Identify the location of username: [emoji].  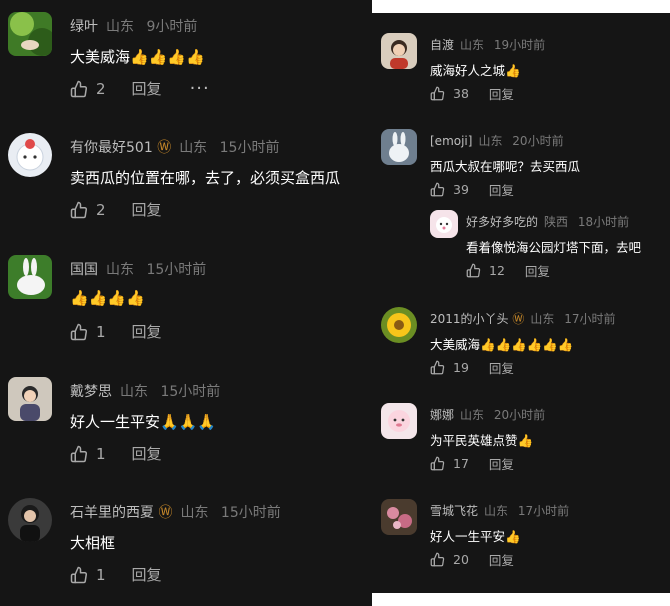
(451, 141).